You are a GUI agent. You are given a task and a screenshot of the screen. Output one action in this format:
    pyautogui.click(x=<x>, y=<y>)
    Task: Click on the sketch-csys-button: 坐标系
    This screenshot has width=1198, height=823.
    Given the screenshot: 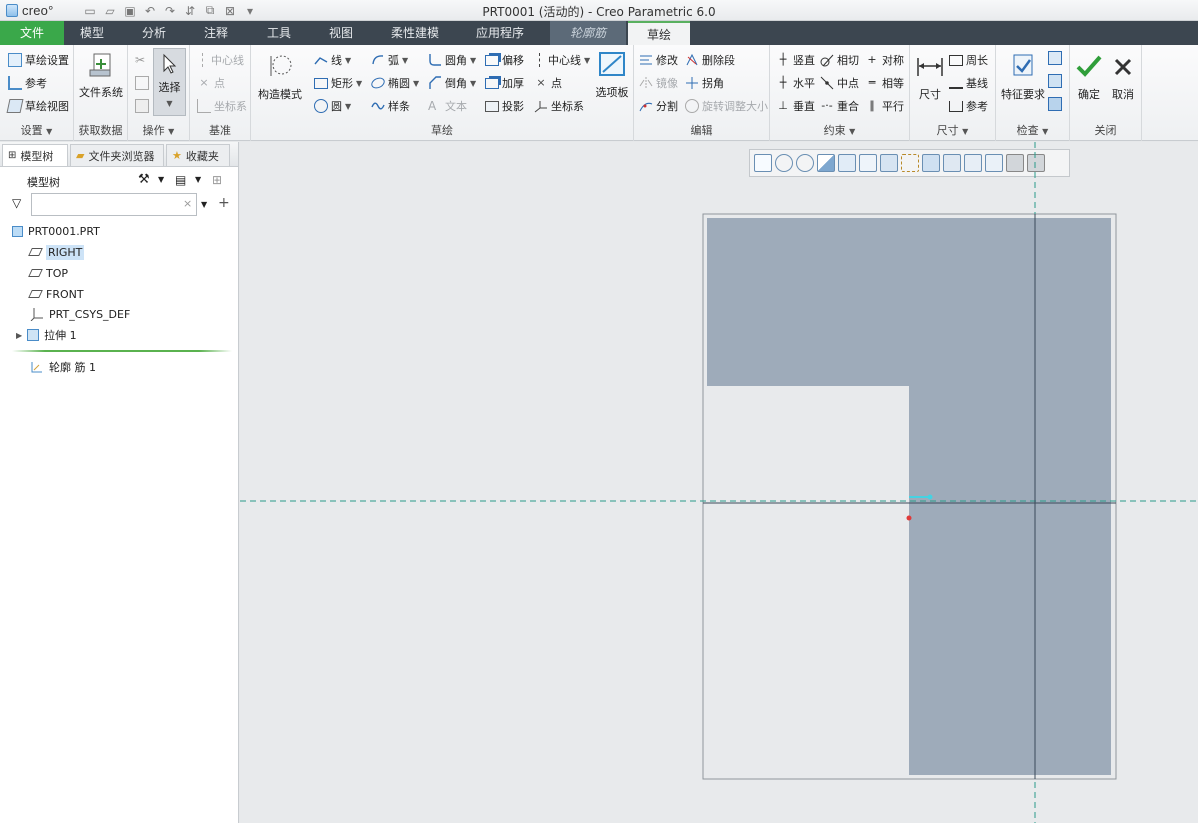 What is the action you would take?
    pyautogui.click(x=559, y=106)
    